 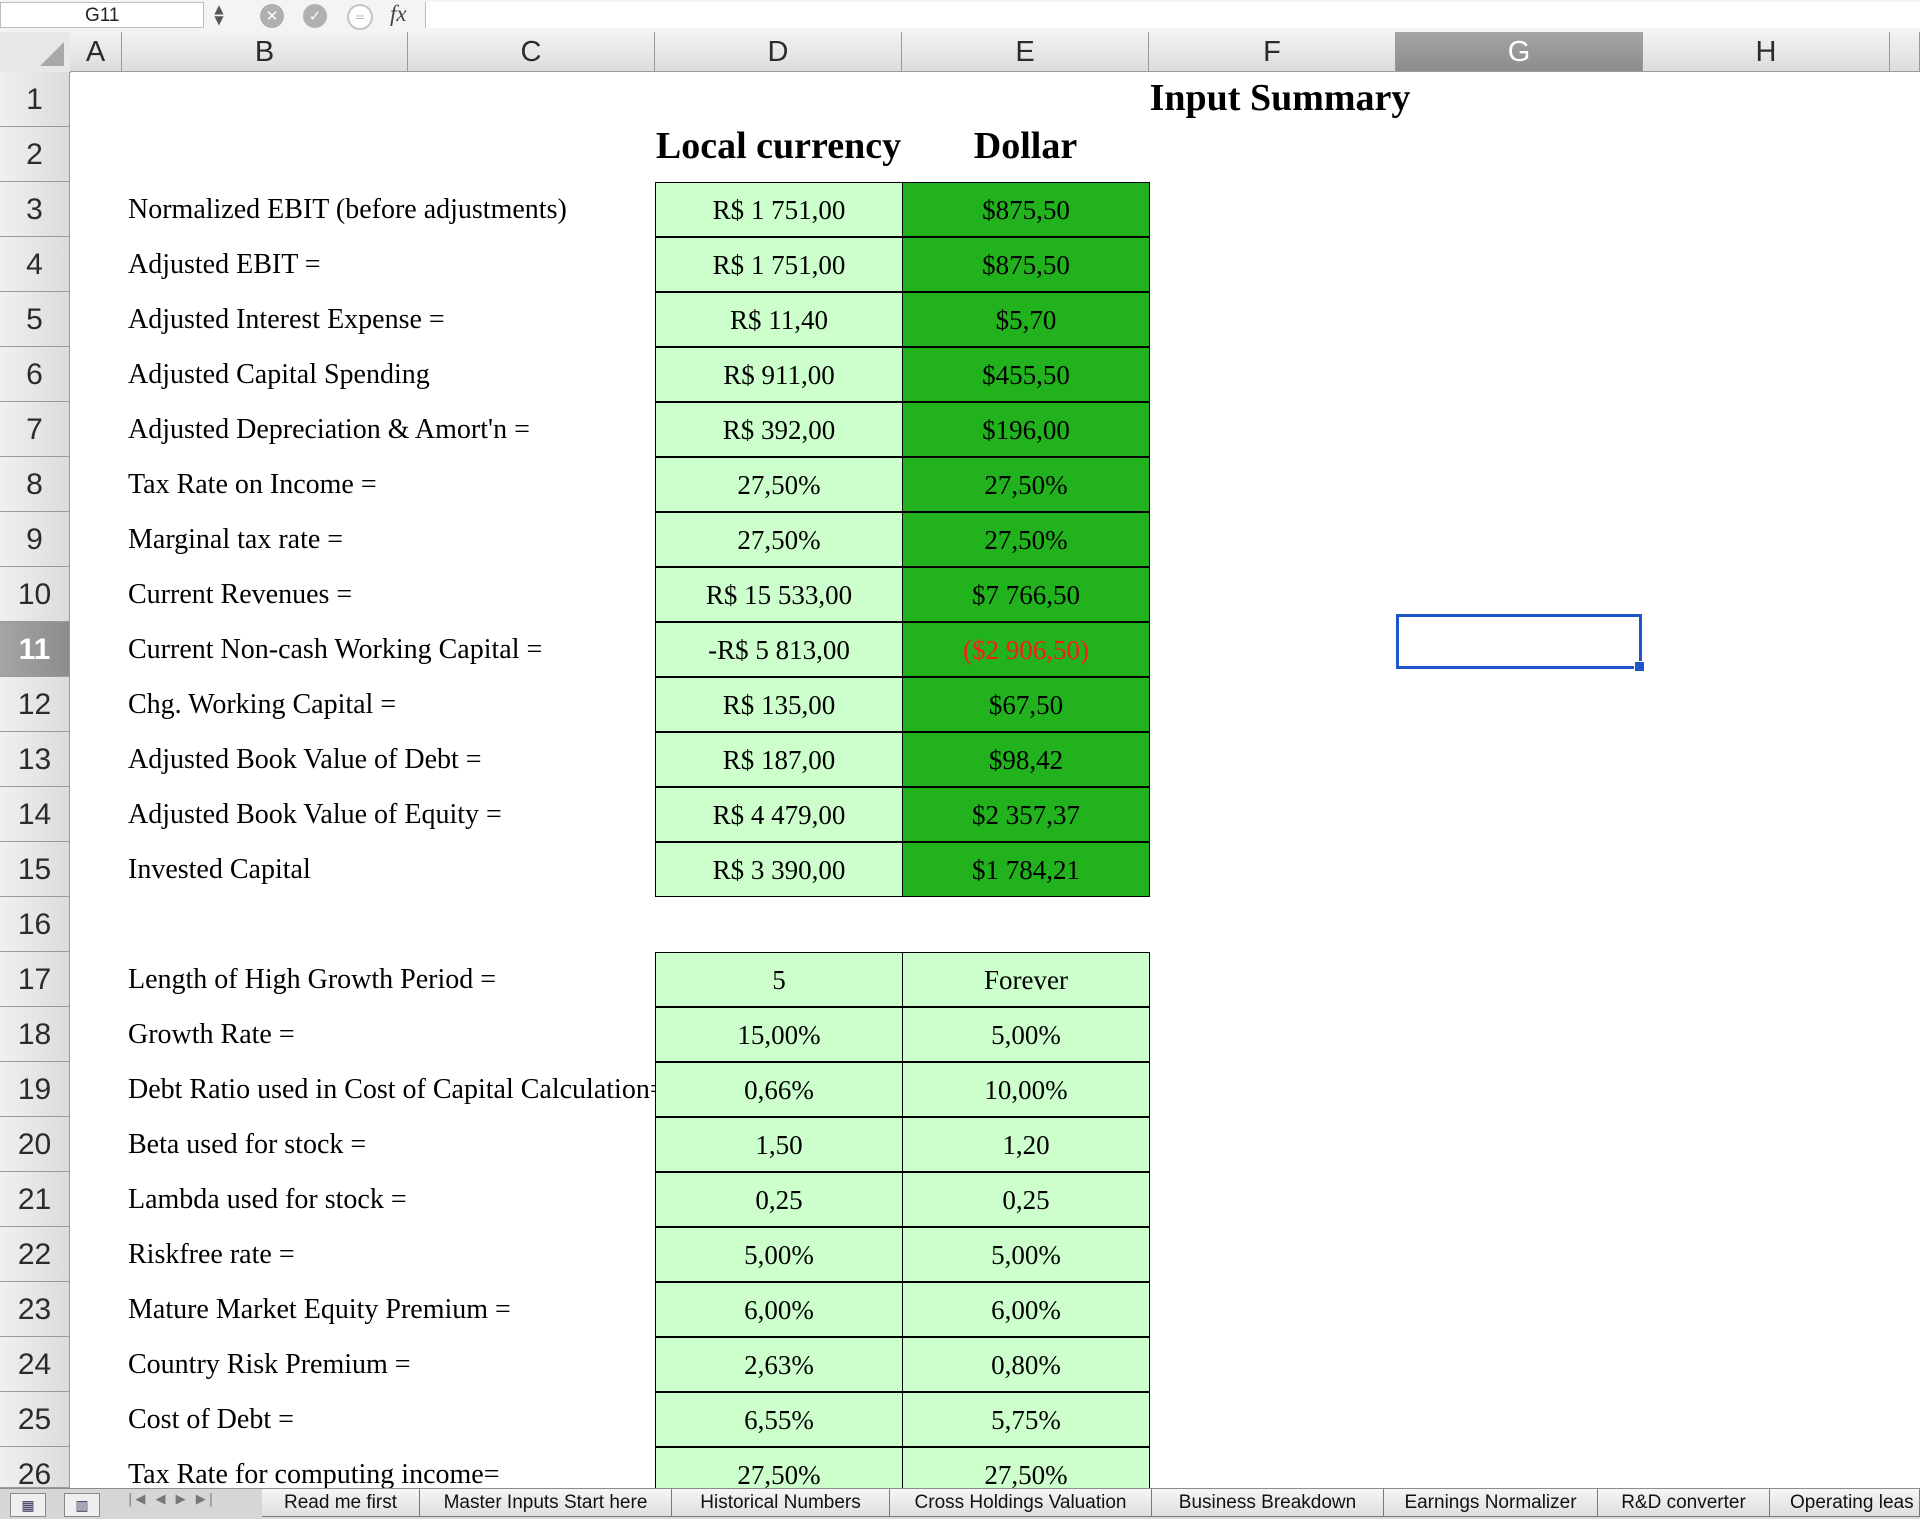 I want to click on column-header-d: D, so click(x=778, y=52).